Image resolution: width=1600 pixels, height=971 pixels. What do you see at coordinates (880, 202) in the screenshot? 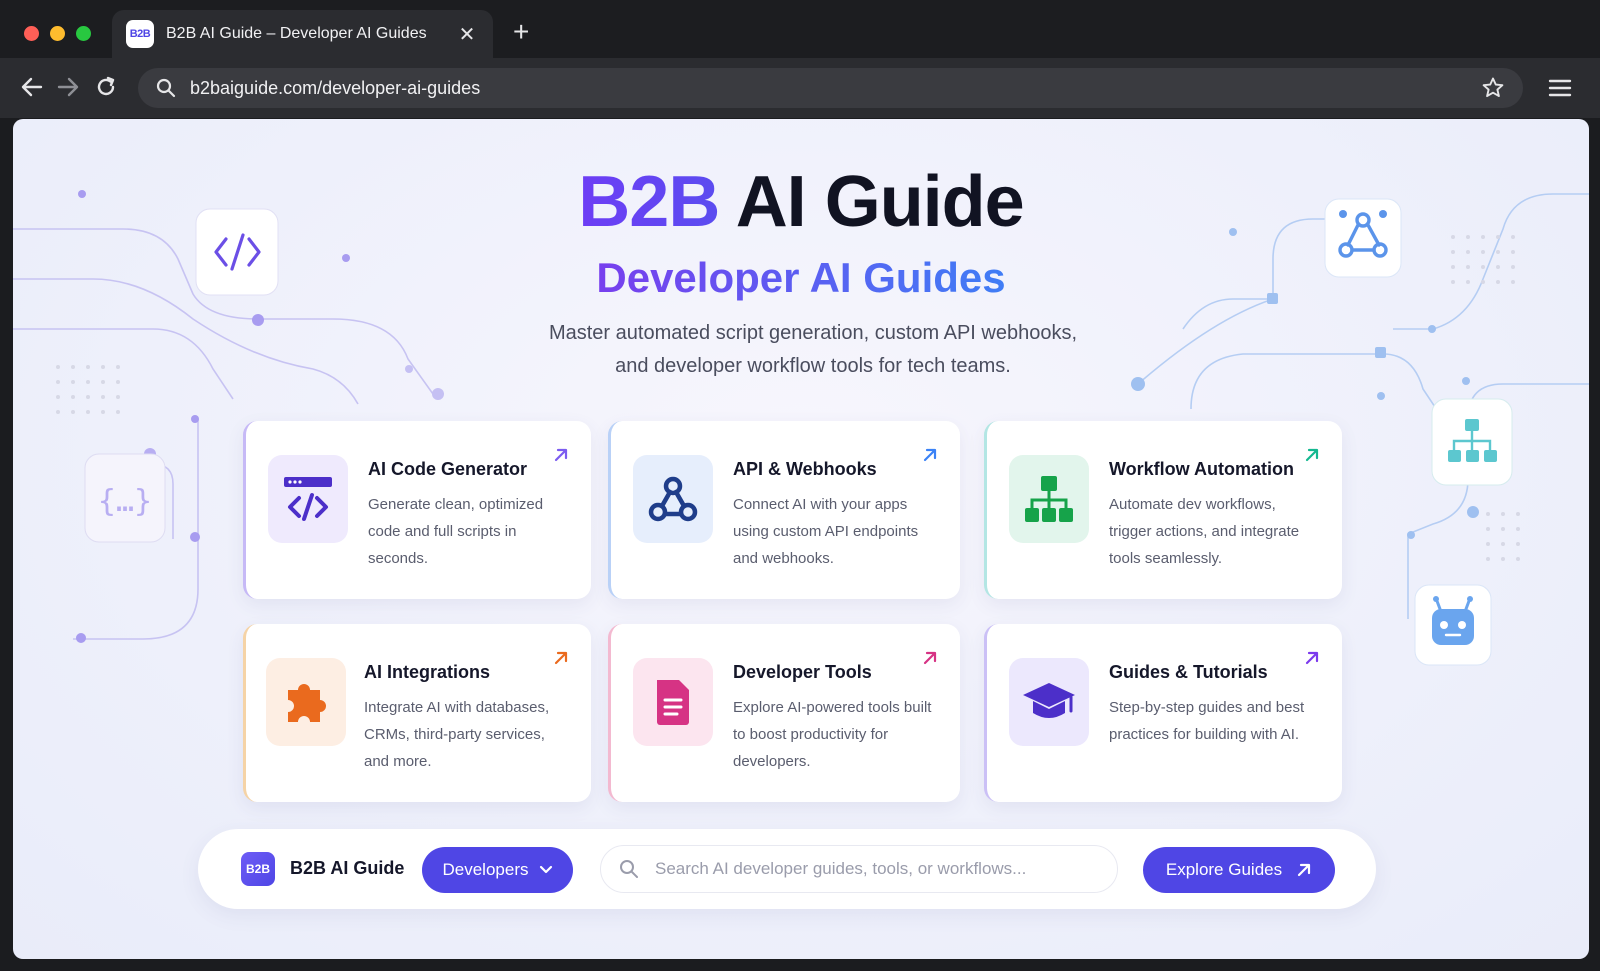
I see `title-rest: AI Guide` at bounding box center [880, 202].